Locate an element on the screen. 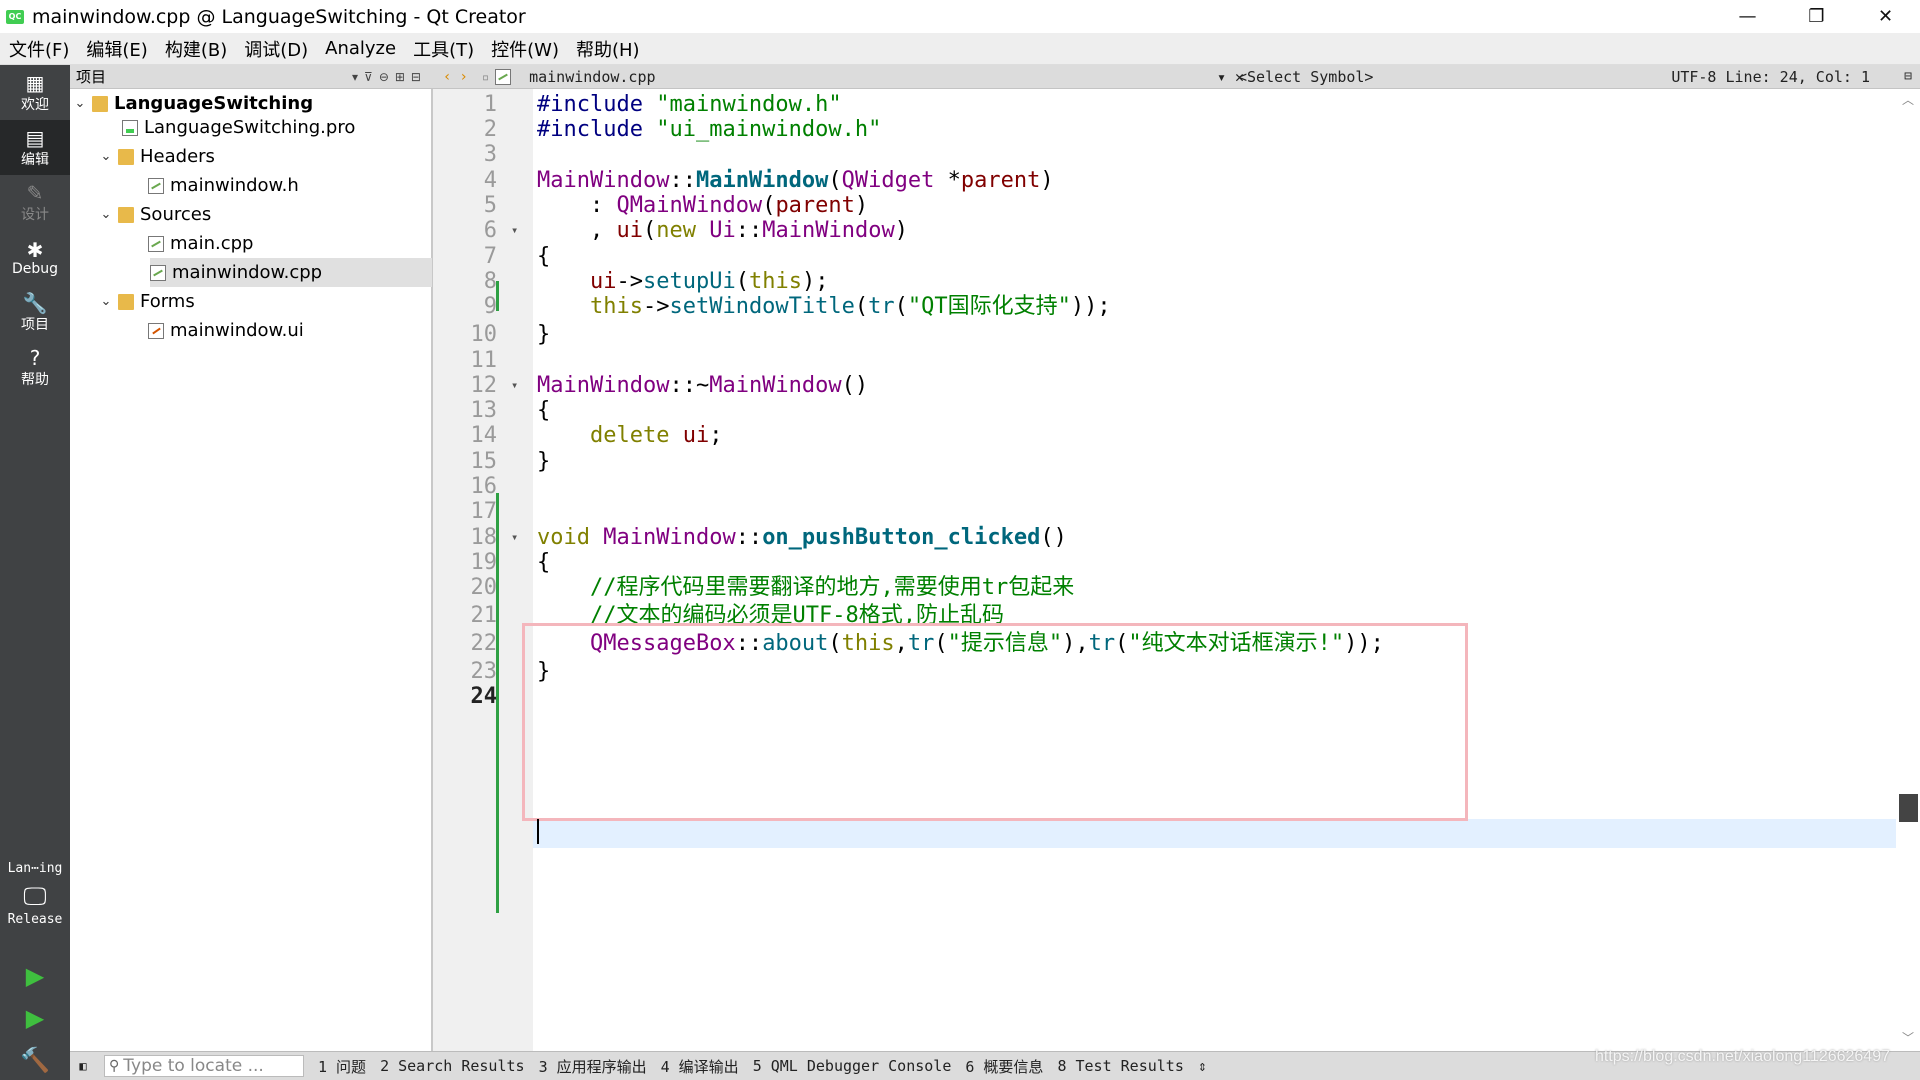 The width and height of the screenshot is (1920, 1080). minimize-button: — is located at coordinates (1747, 16).